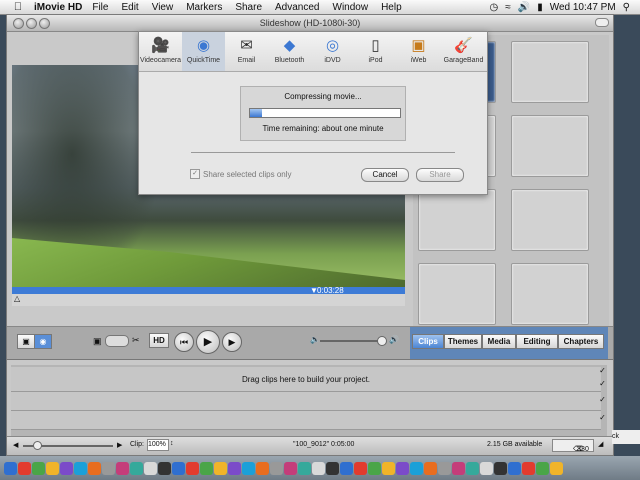 This screenshot has height=480, width=640. What do you see at coordinates (241, 174) in the screenshot?
I see `share-selected-checkbox: ✓ Share selected clips only` at bounding box center [241, 174].